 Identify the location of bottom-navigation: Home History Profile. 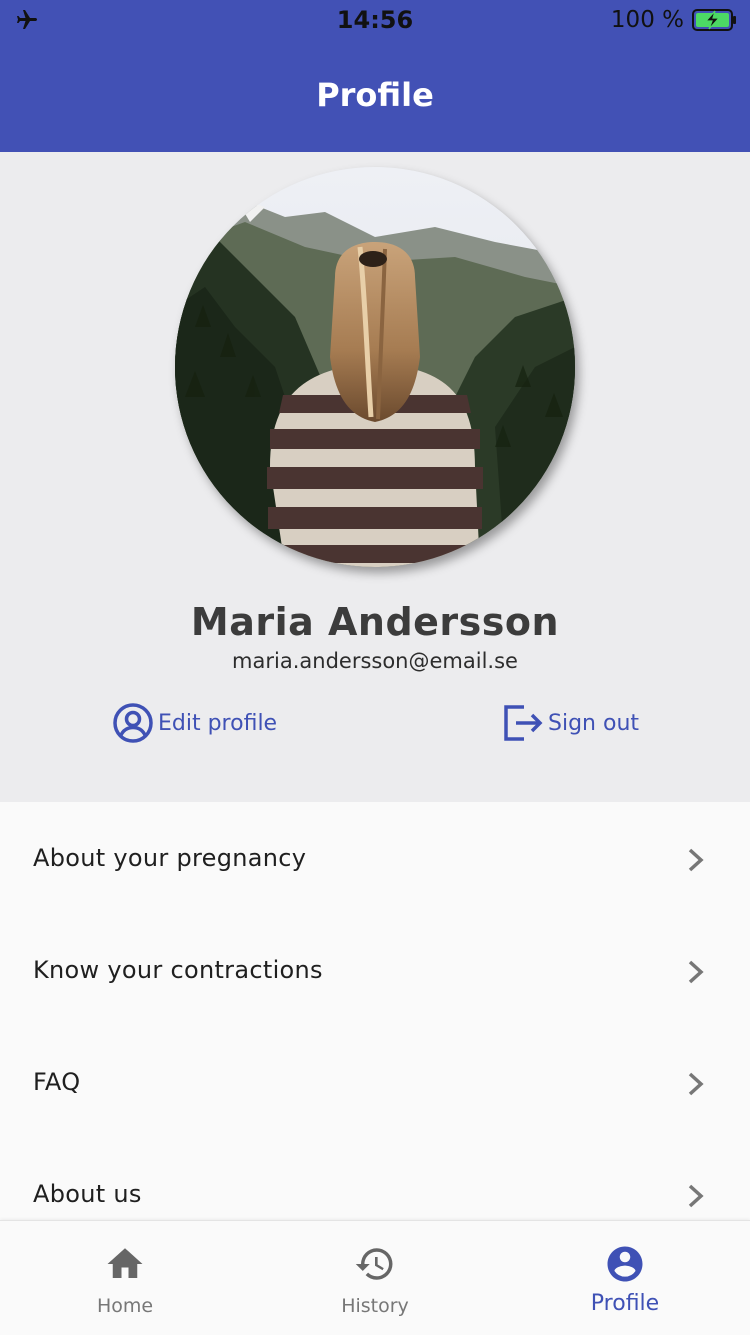
(375, 1277).